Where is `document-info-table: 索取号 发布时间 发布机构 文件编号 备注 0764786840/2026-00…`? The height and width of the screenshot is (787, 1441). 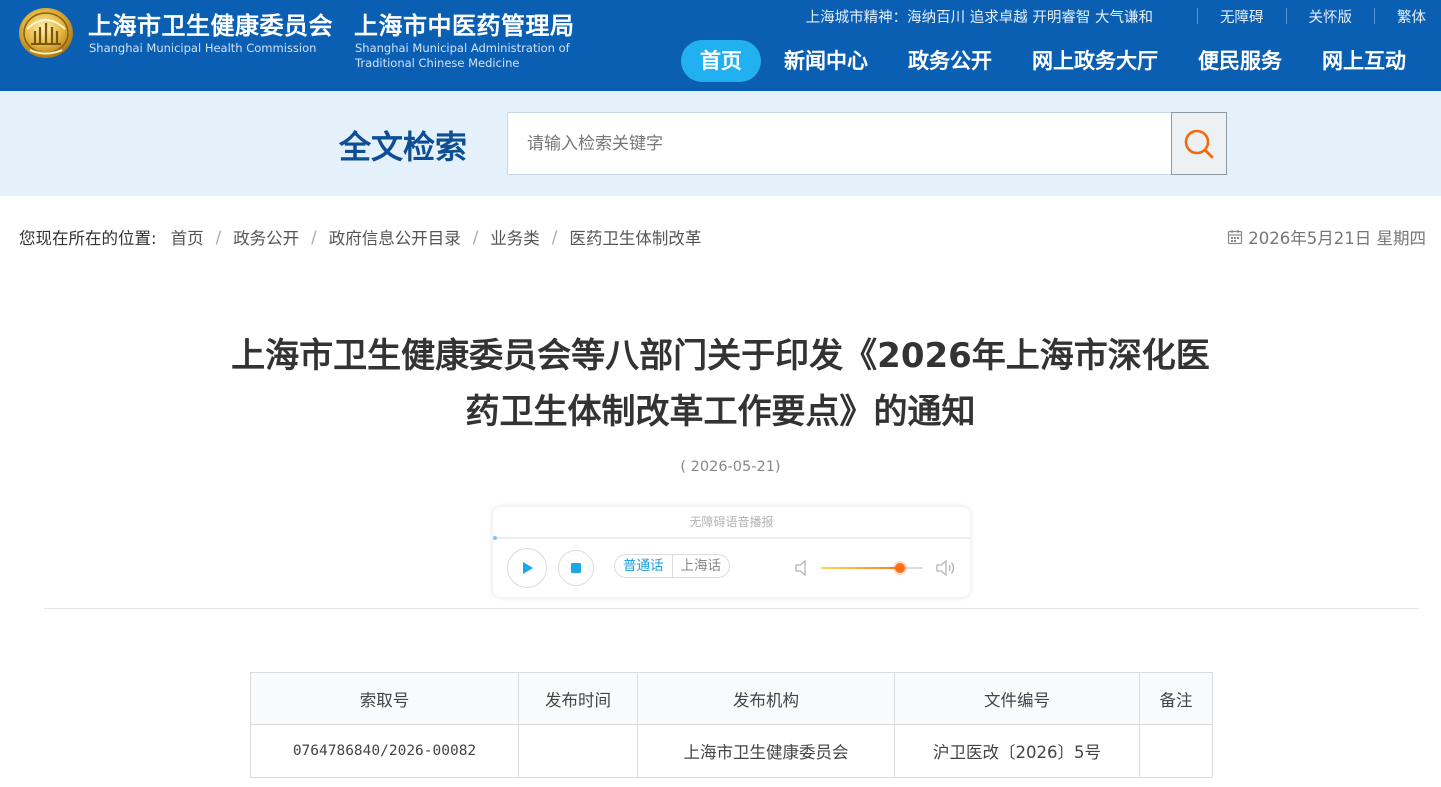 document-info-table: 索取号 发布时间 发布机构 文件编号 备注 0764786840/2026-00… is located at coordinates (731, 725).